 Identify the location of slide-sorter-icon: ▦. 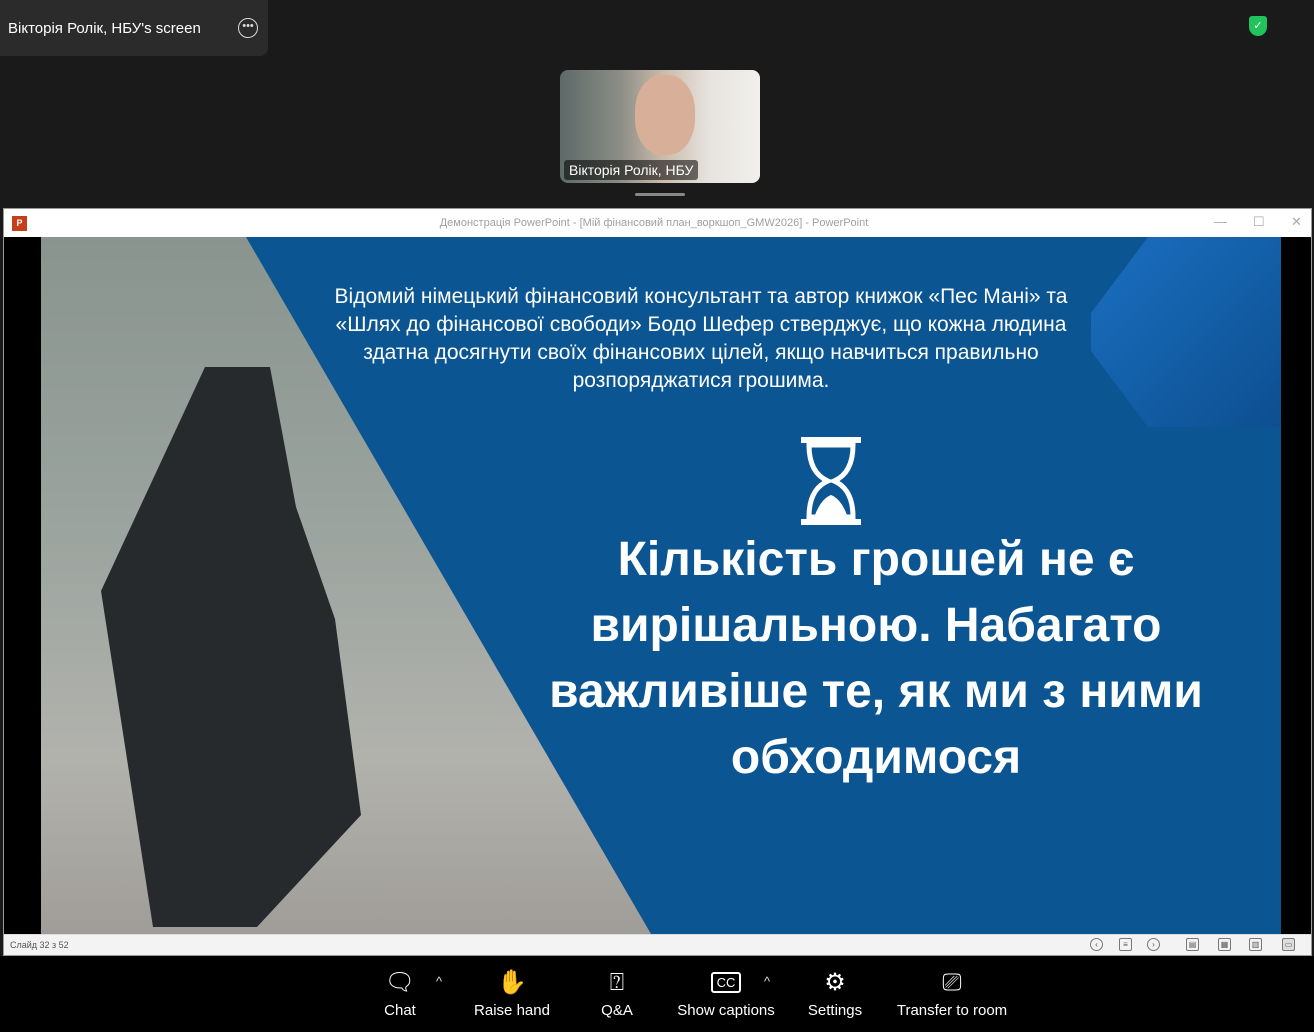
(1224, 944).